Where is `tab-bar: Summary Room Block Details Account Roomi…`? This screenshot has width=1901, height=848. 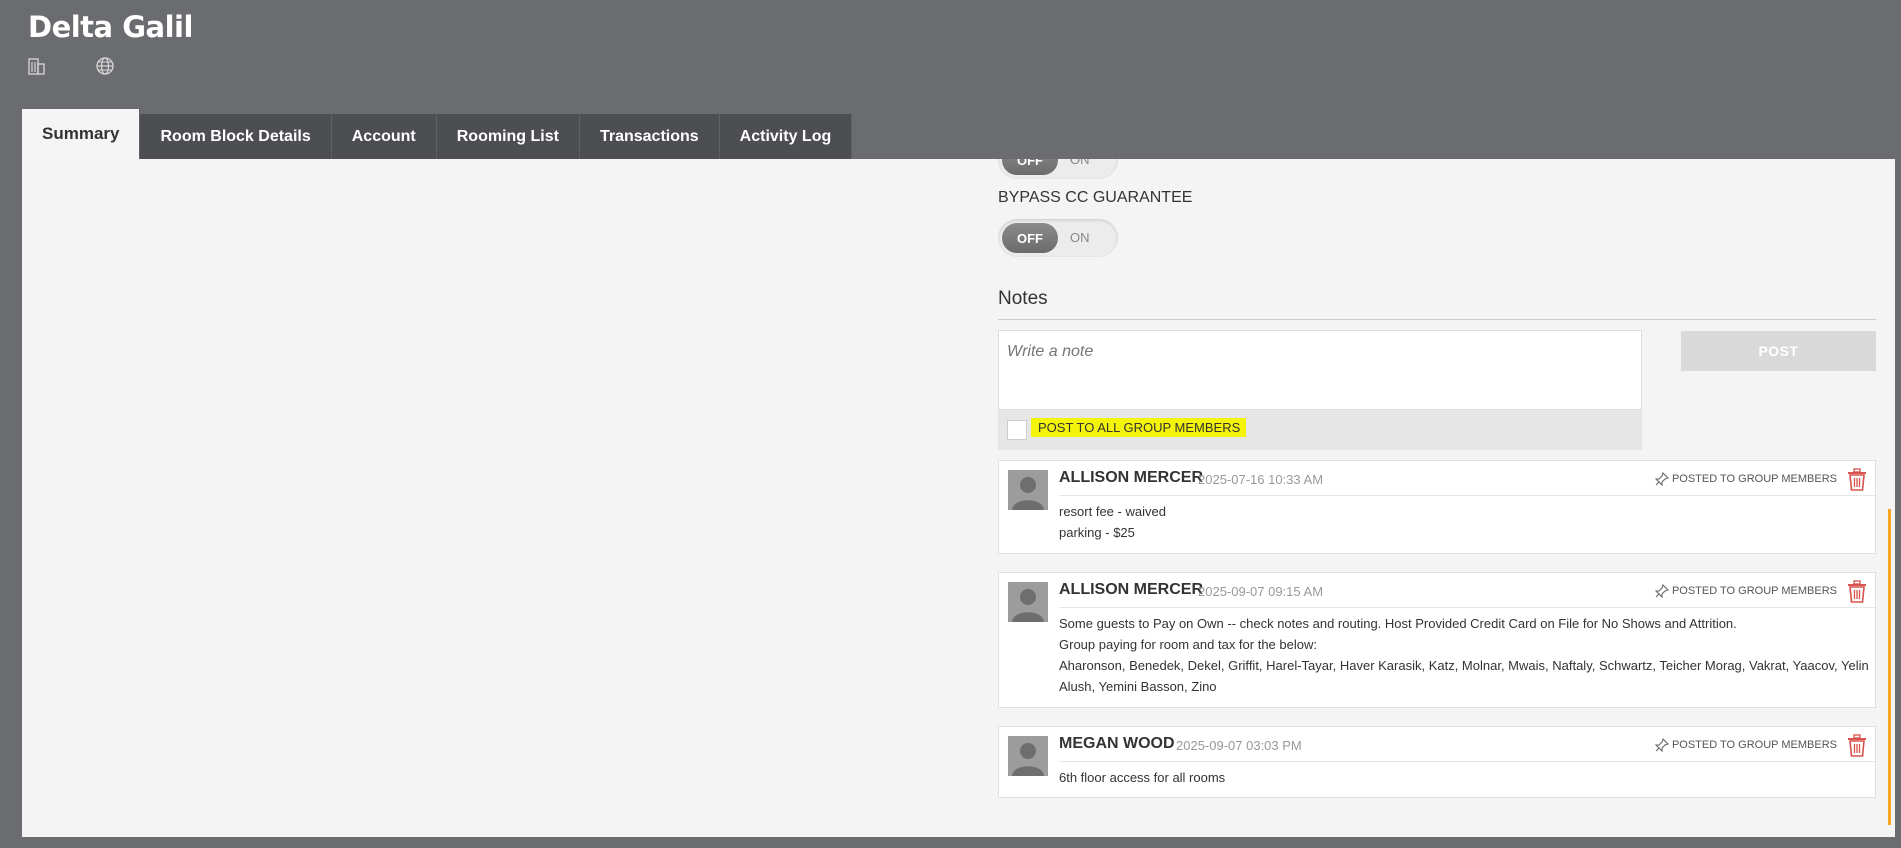
tab-bar: Summary Room Block Details Account Roomi… is located at coordinates (437, 134).